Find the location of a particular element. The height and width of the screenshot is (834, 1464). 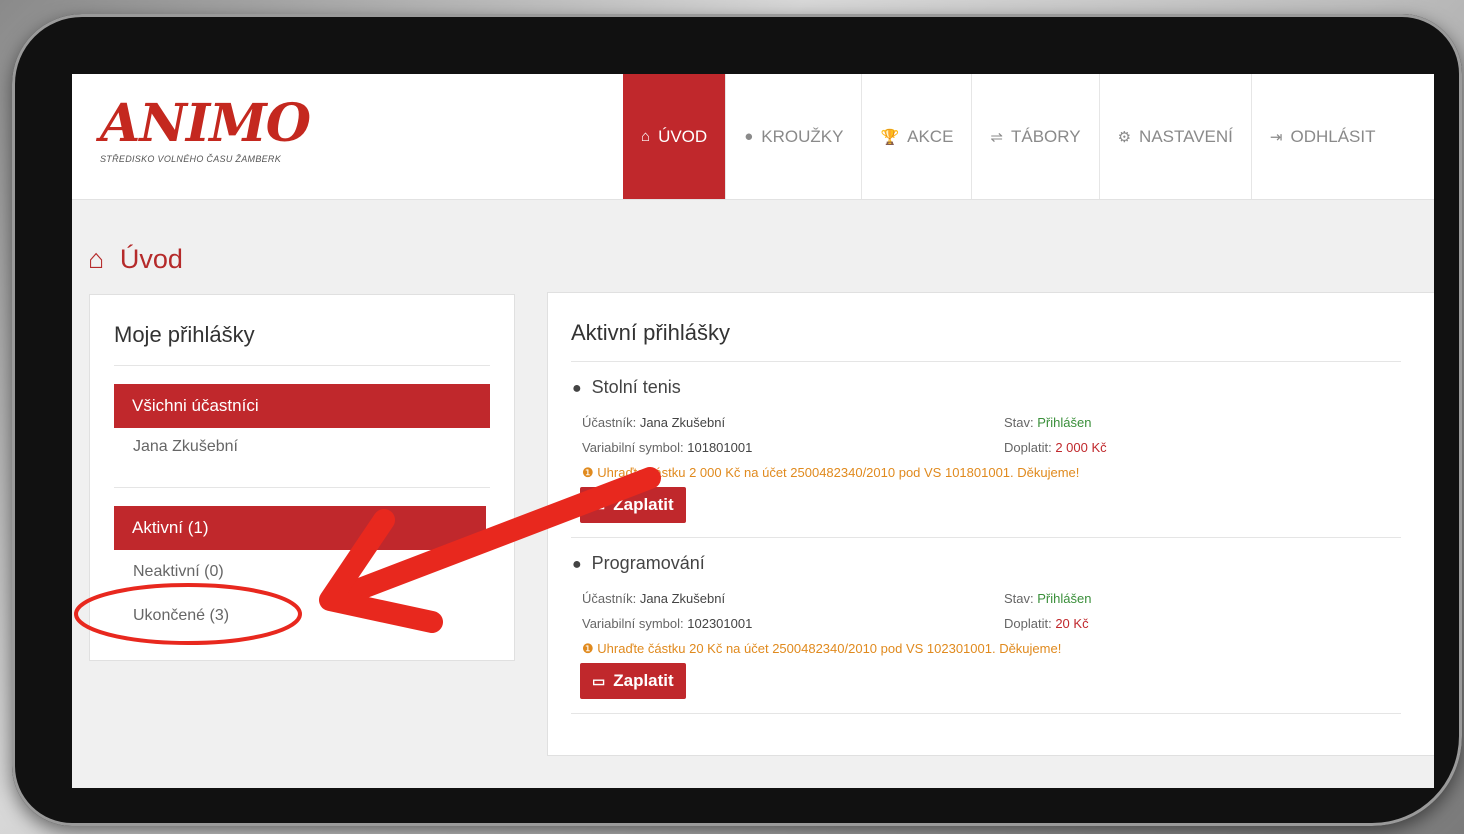

filter-active: Aktivní (1) is located at coordinates (300, 528).